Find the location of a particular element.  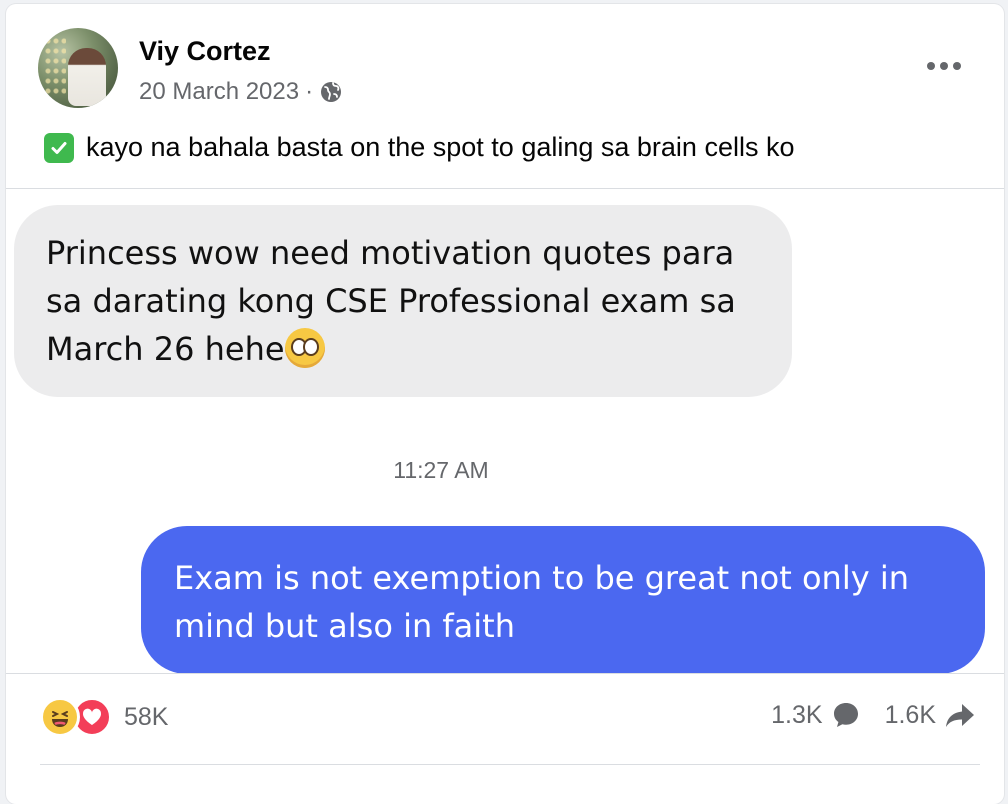

author-name: Viy Cortez is located at coordinates (205, 51).